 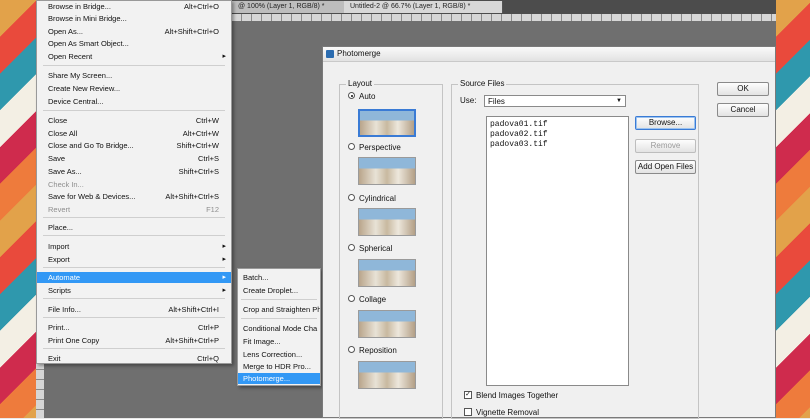 What do you see at coordinates (134, 259) in the screenshot?
I see `menu-item-export: Export ▸` at bounding box center [134, 259].